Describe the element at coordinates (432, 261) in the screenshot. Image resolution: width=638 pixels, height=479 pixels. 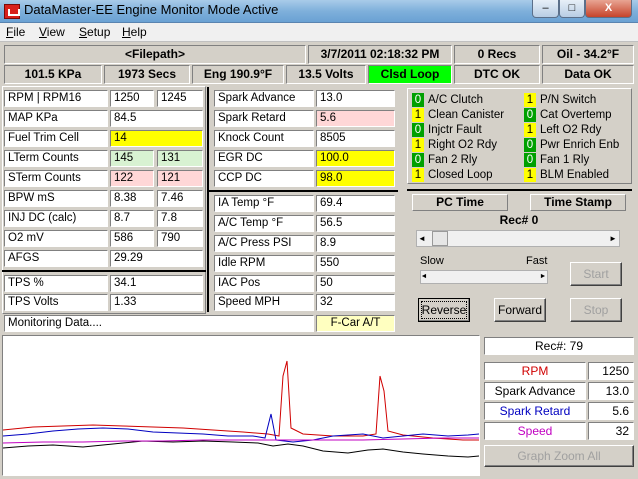
I see `speed-slow-label: Slow` at that location.